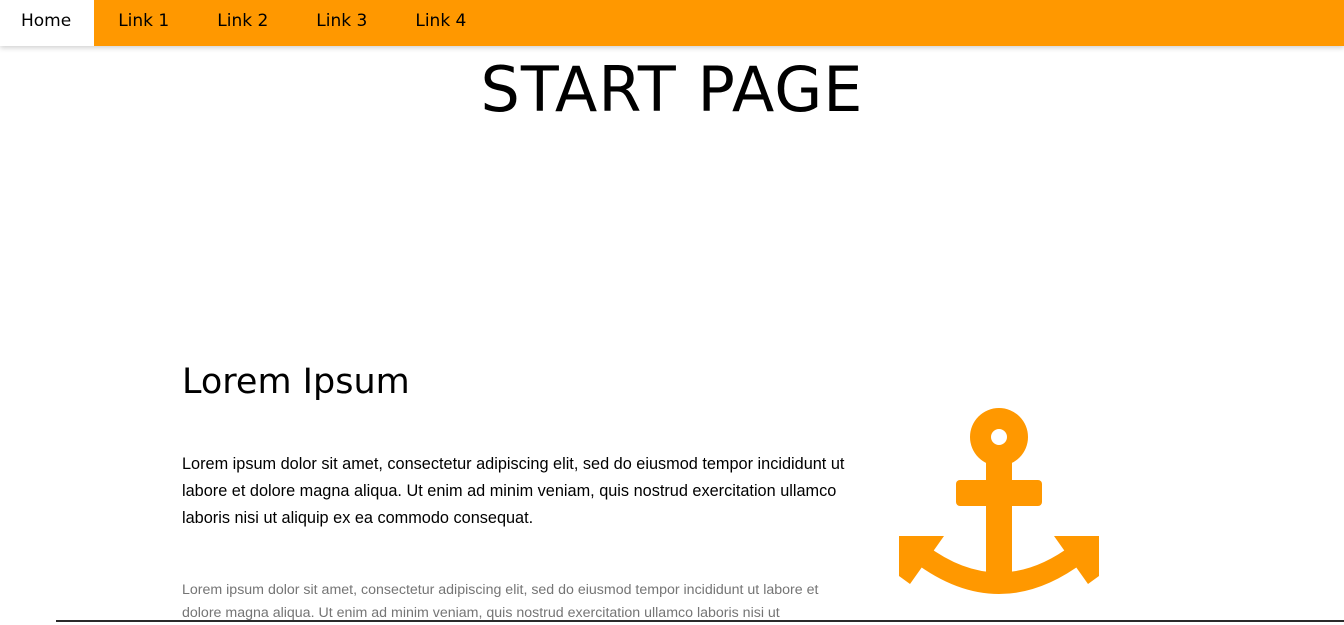 This screenshot has width=1344, height=625. I want to click on nav-link-3: Link 3, so click(341, 23).